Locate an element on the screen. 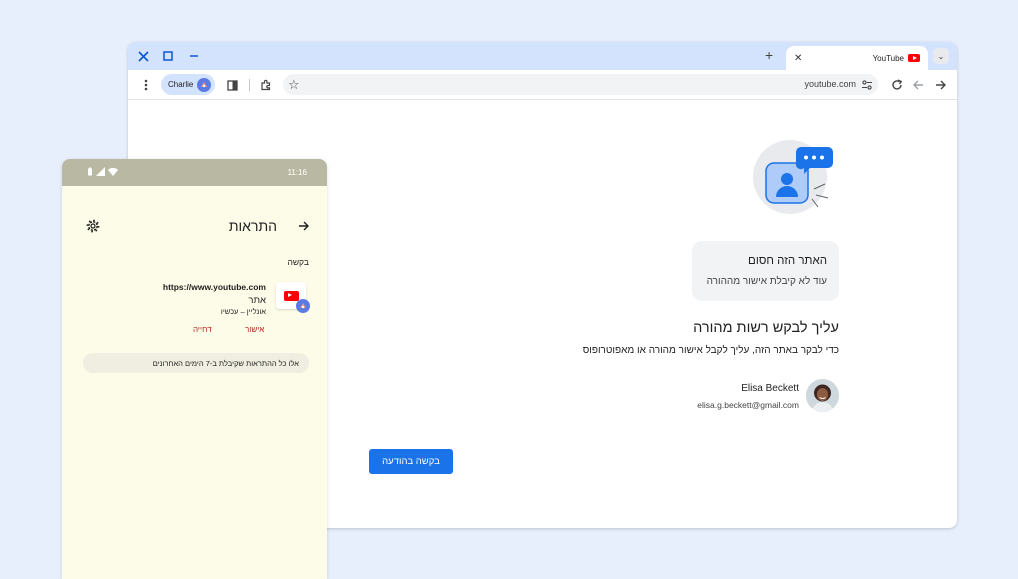 The width and height of the screenshot is (1018, 579). tab-youtube: ✕ YouTube is located at coordinates (857, 58).